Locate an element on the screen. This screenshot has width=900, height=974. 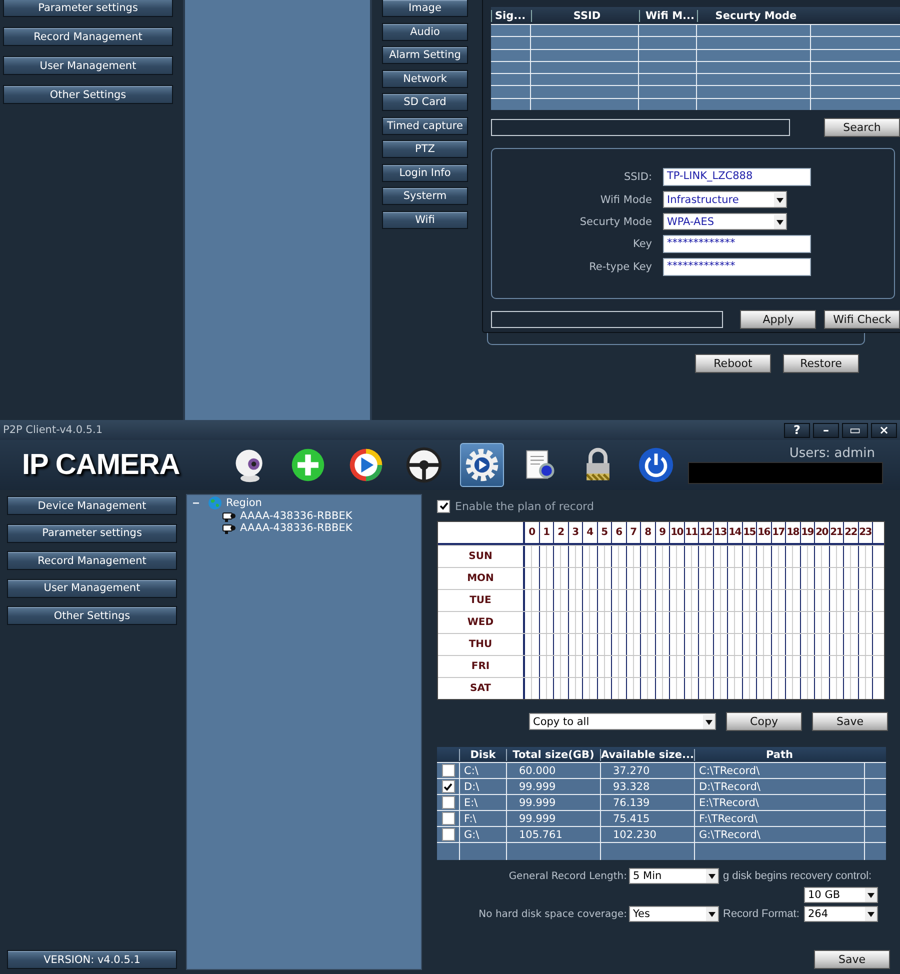
menu-button: Login Info is located at coordinates (425, 173).